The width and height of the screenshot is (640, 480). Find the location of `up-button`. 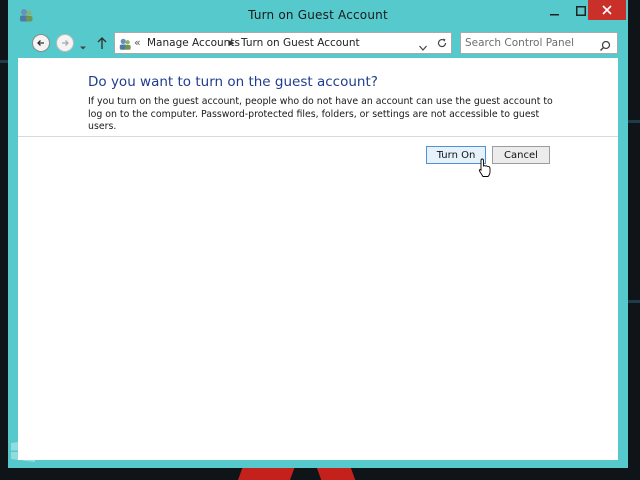

up-button is located at coordinates (102, 43).